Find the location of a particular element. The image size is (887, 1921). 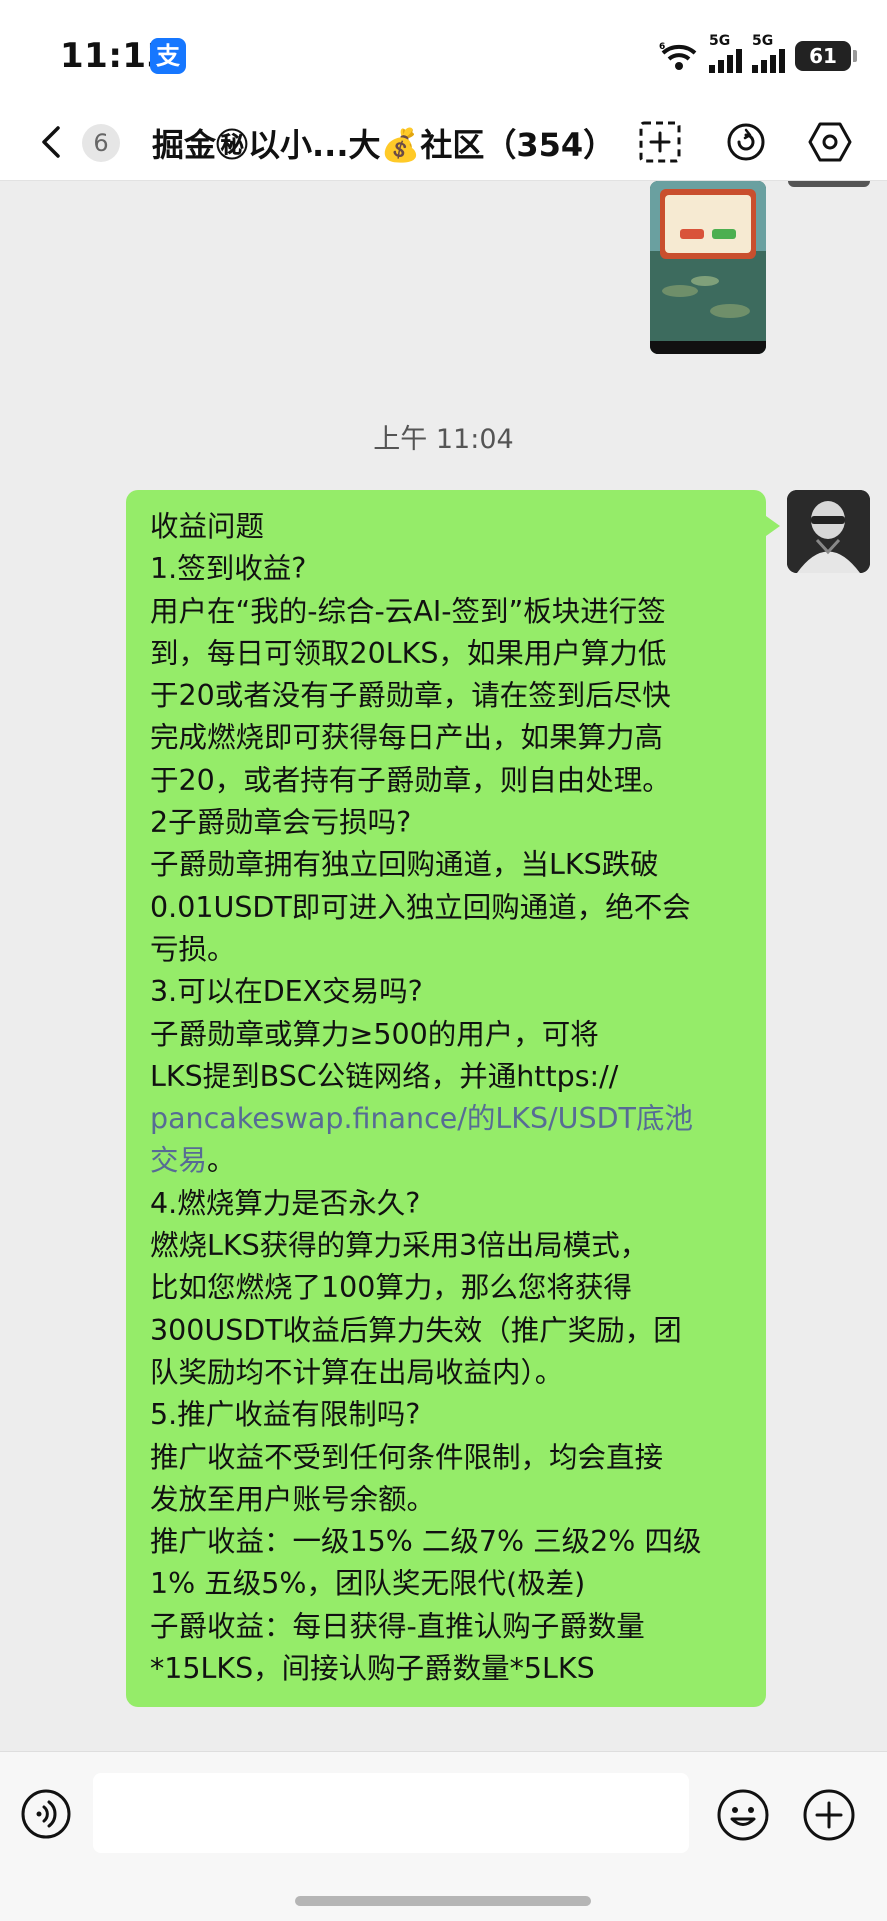

refresh-icon is located at coordinates (746, 142).